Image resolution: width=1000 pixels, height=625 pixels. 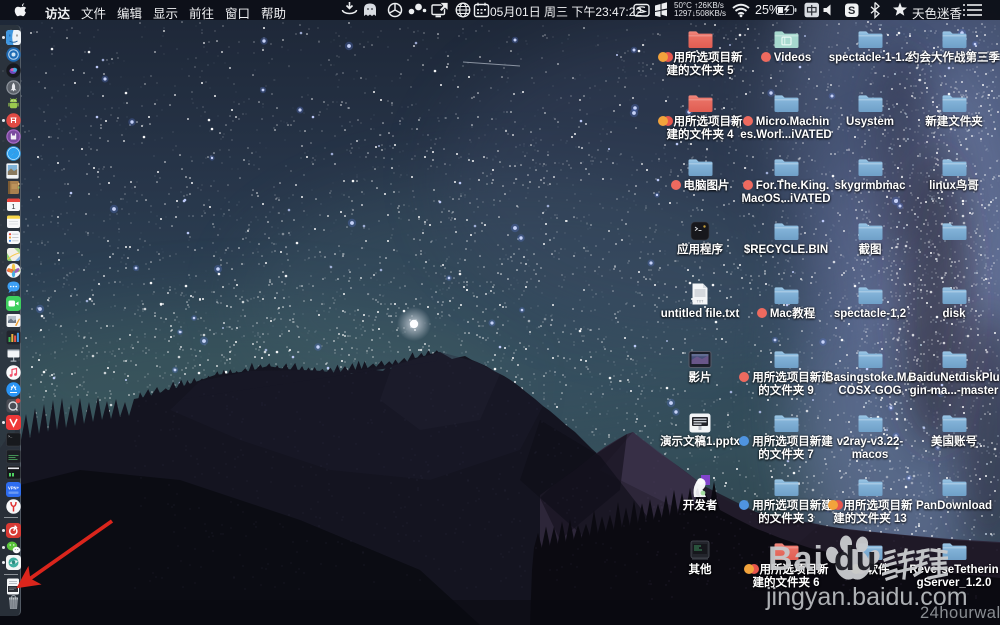 What do you see at coordinates (13, 487) in the screenshot?
I see `svg-text: VPN+` at bounding box center [13, 487].